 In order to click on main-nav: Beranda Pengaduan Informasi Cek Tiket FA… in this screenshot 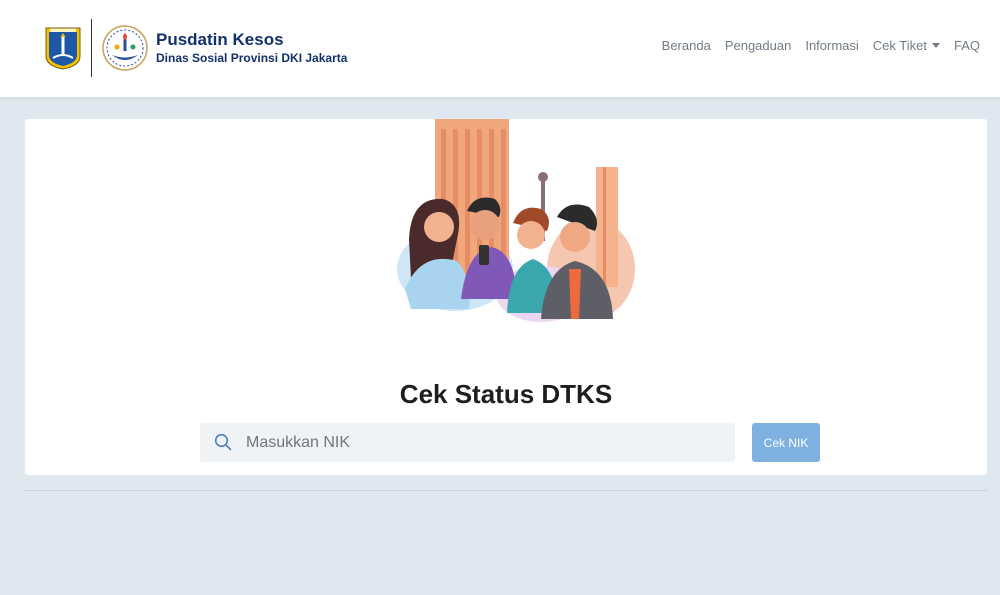, I will do `click(814, 45)`.